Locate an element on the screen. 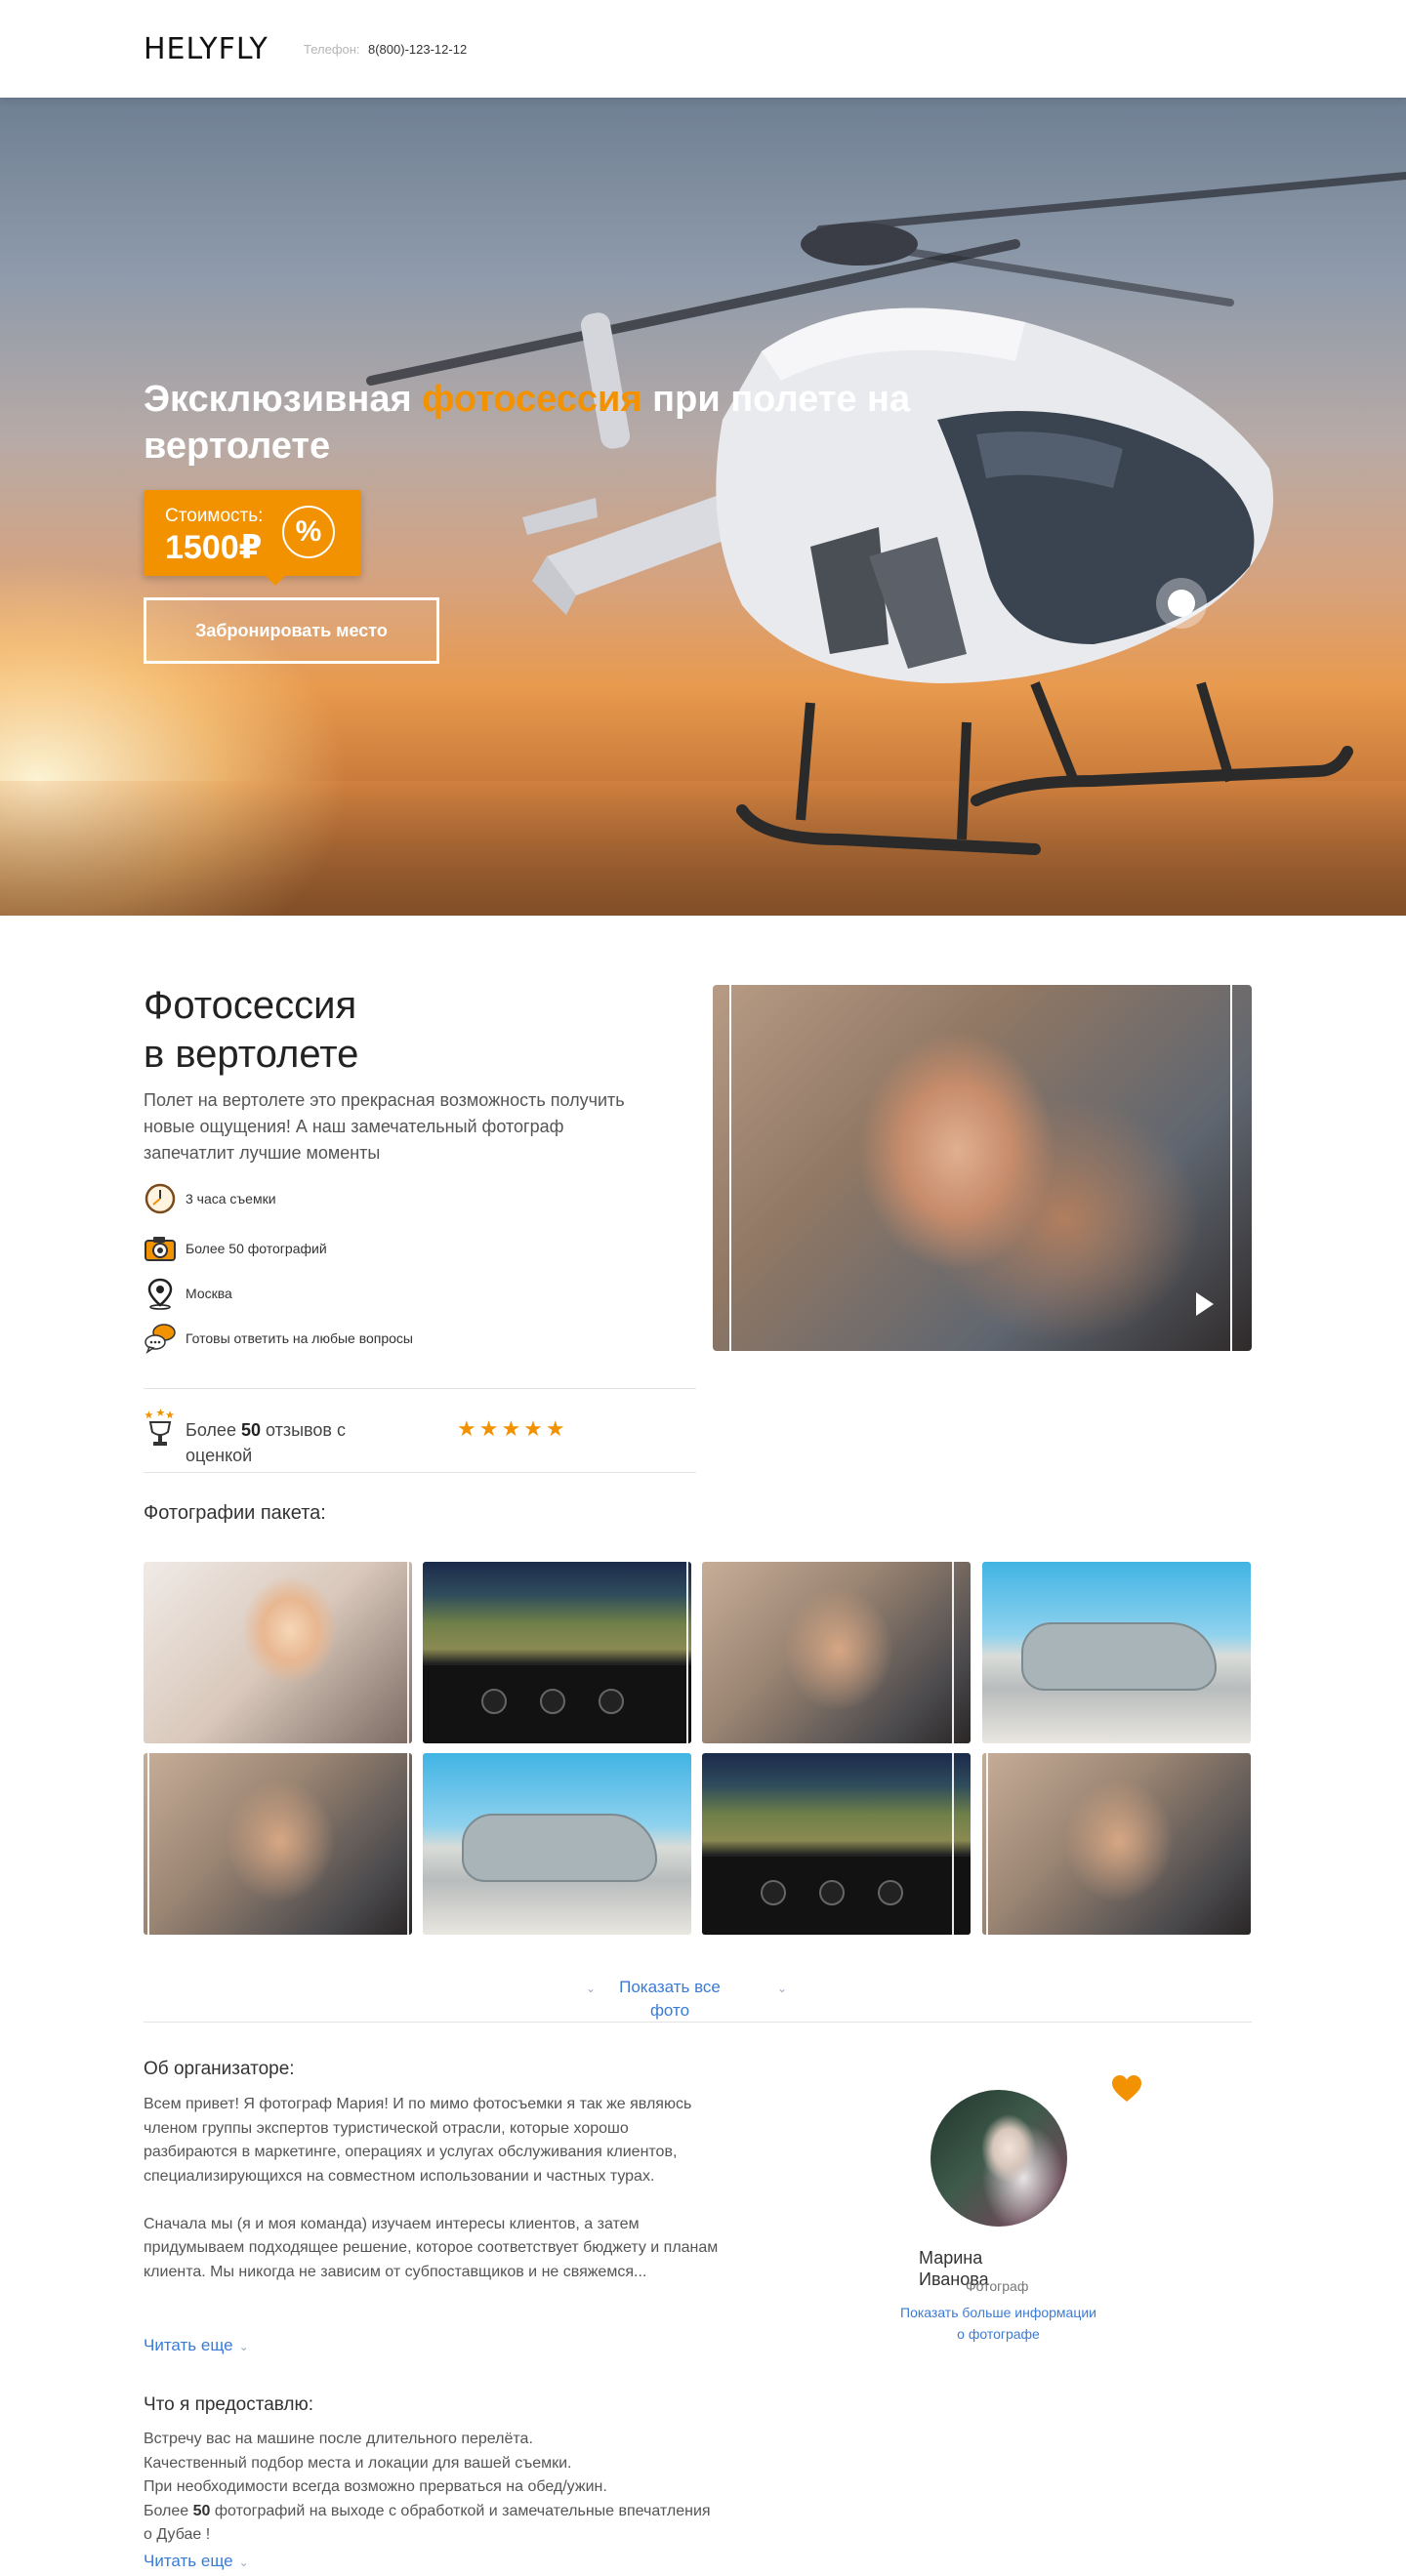 This screenshot has width=1406, height=2576. section-title-line2: в вертолете is located at coordinates (251, 1054).